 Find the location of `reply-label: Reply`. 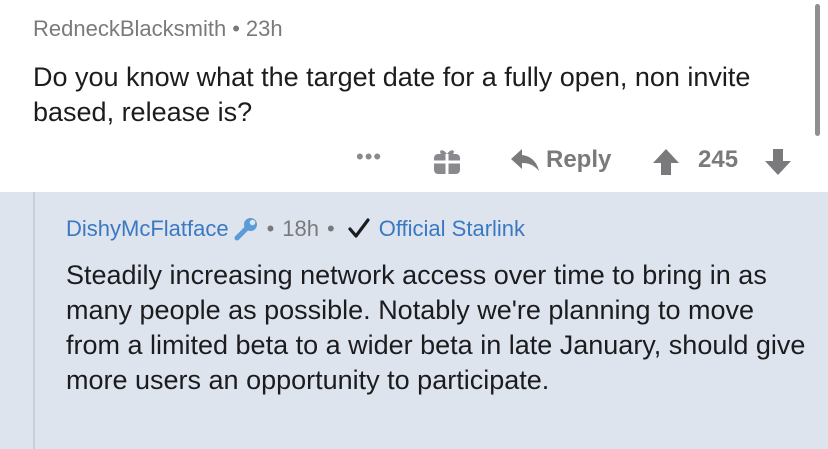

reply-label: Reply is located at coordinates (579, 159).